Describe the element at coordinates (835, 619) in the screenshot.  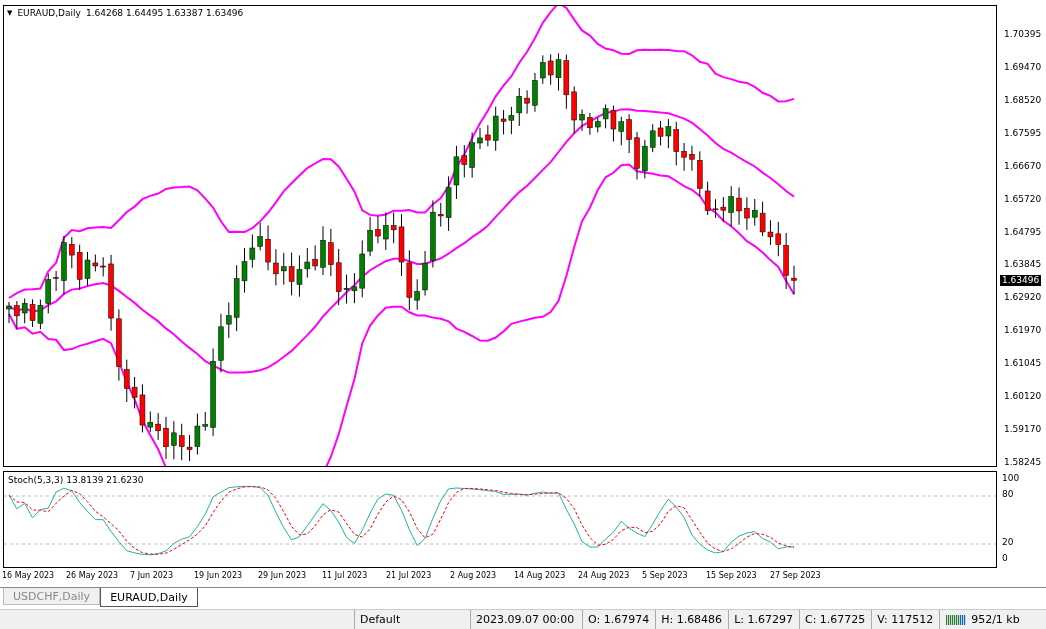
I see `close-price-status: C: 1.67725` at that location.